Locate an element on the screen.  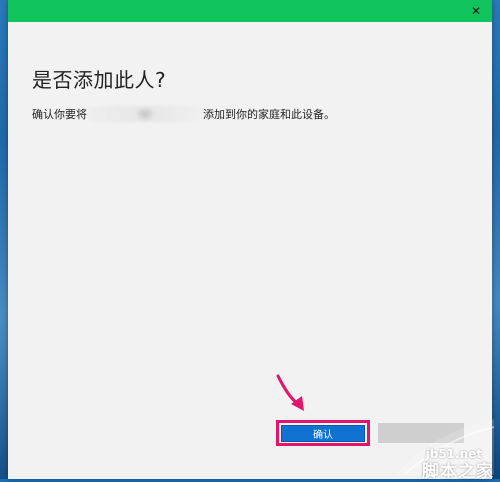
confirmation-message: 确认你要将 添加到你的家庭和此设备。 is located at coordinates (183, 114).